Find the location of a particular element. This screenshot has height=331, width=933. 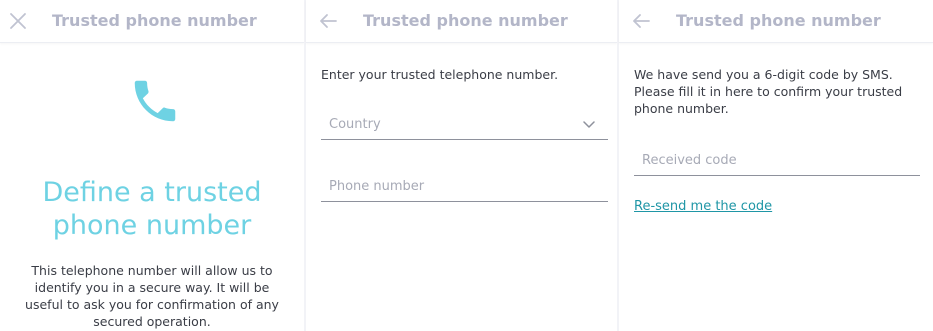

phone-number-input: Phone number is located at coordinates (464, 187).